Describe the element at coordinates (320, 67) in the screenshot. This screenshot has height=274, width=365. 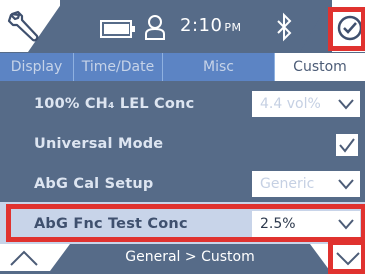
I see `tab-custom: Custom` at that location.